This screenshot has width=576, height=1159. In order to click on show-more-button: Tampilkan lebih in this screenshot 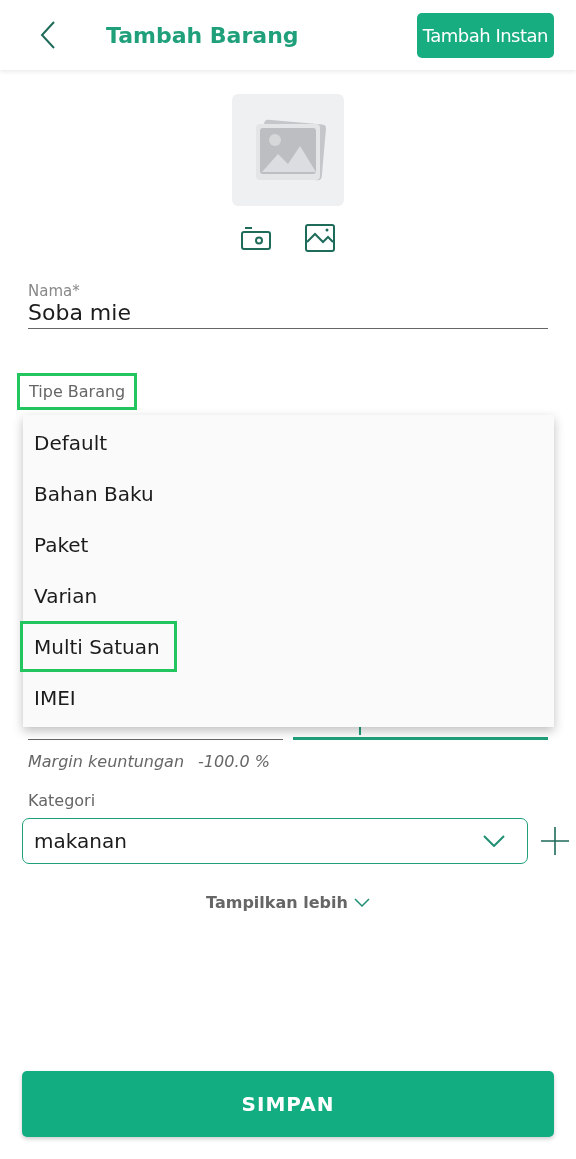, I will do `click(288, 902)`.